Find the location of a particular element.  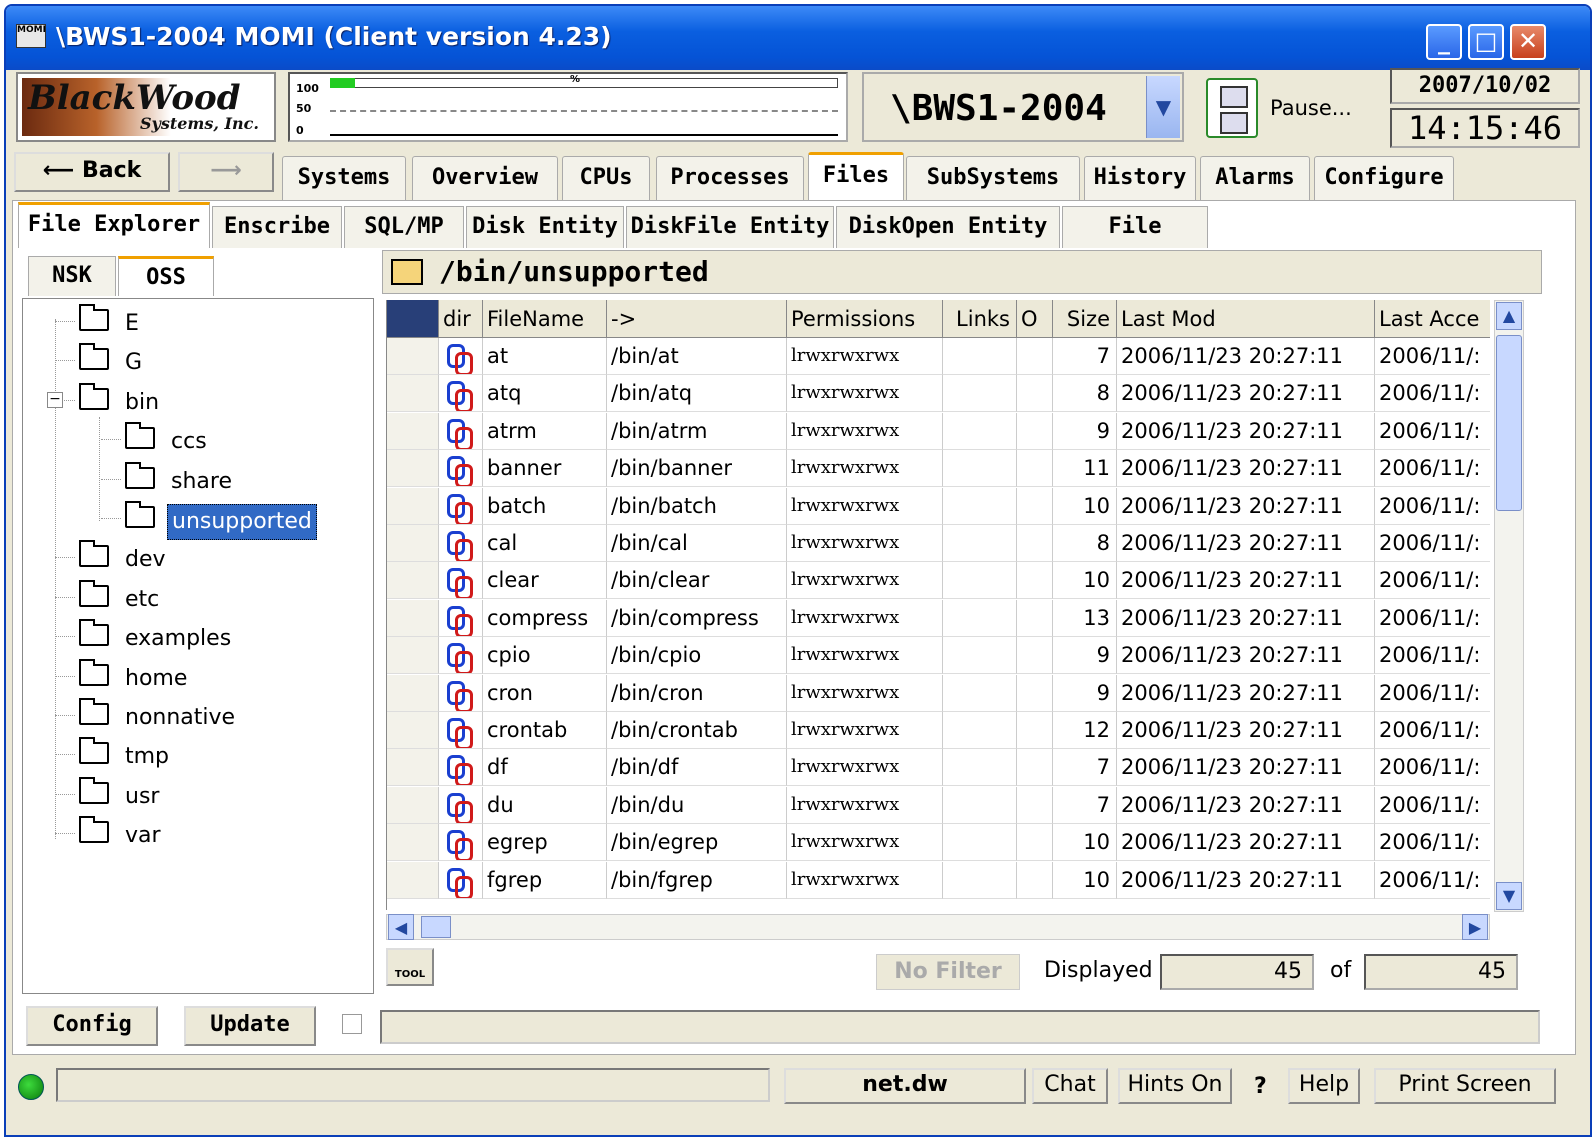

tree-node: tmp is located at coordinates (193, 753).